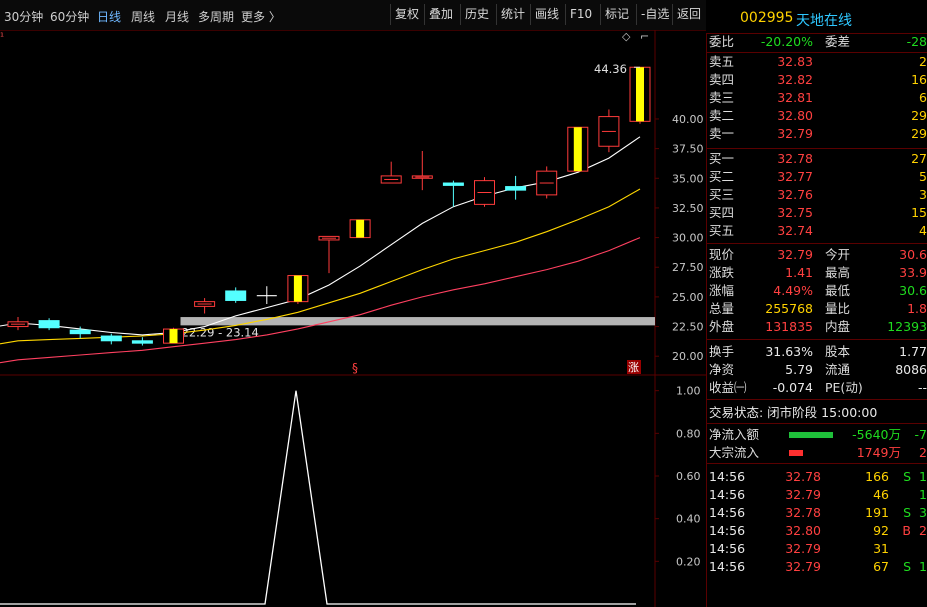 Image resolution: width=927 pixels, height=607 pixels. I want to click on stat-value: 33.9, so click(913, 272).